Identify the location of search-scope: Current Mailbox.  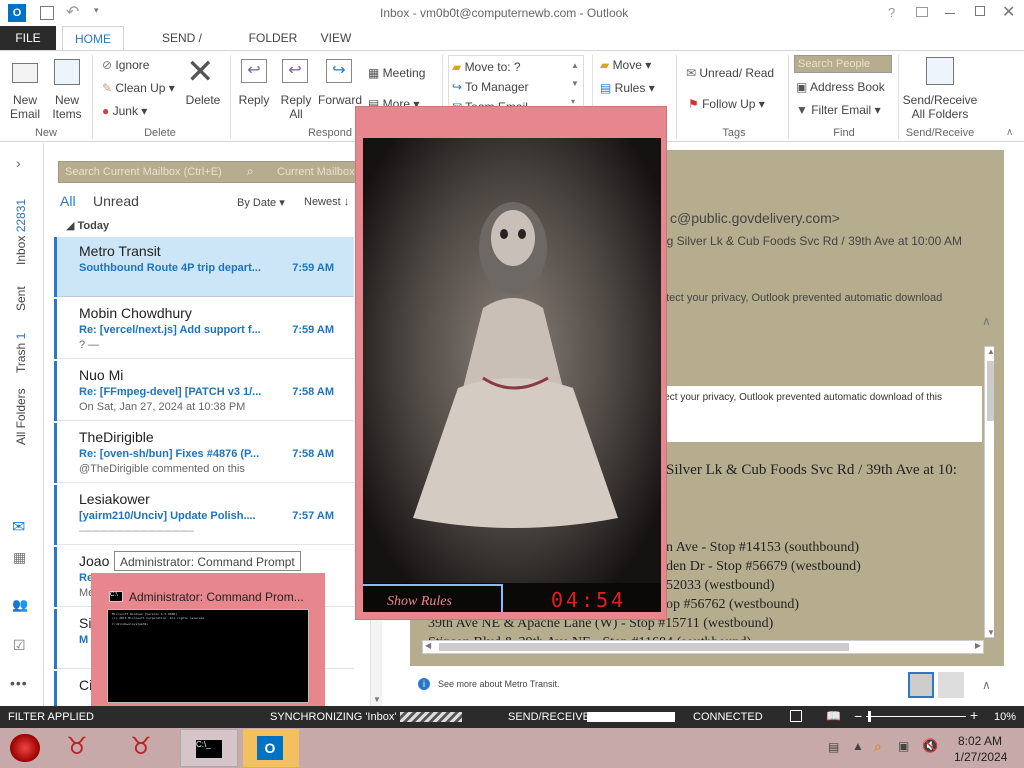
(316, 172).